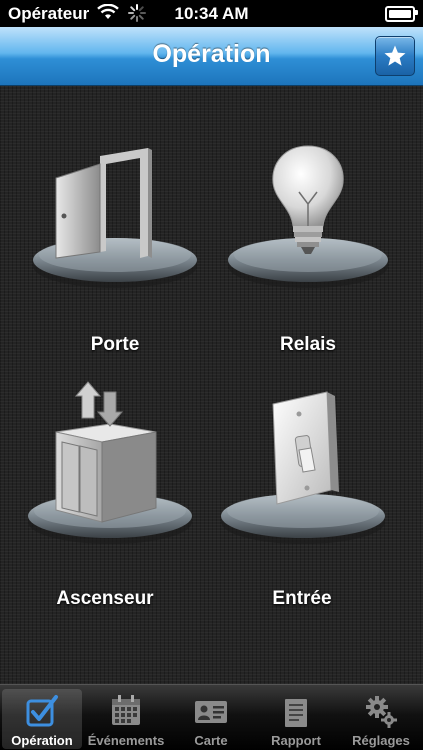 This screenshot has width=423, height=750. I want to click on tile-entry: Entrée, so click(302, 485).